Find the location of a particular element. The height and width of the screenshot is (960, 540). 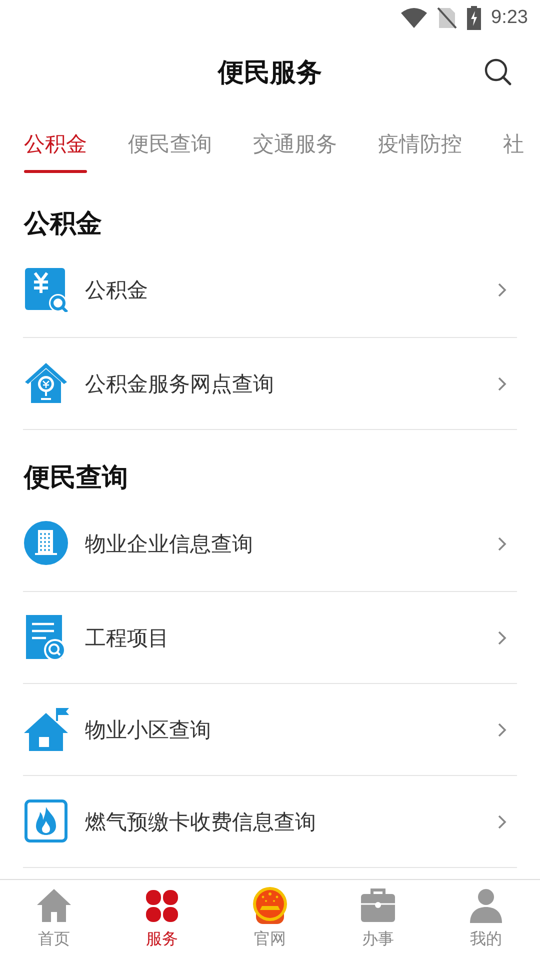

nav-tab: 首页 is located at coordinates (54, 920).